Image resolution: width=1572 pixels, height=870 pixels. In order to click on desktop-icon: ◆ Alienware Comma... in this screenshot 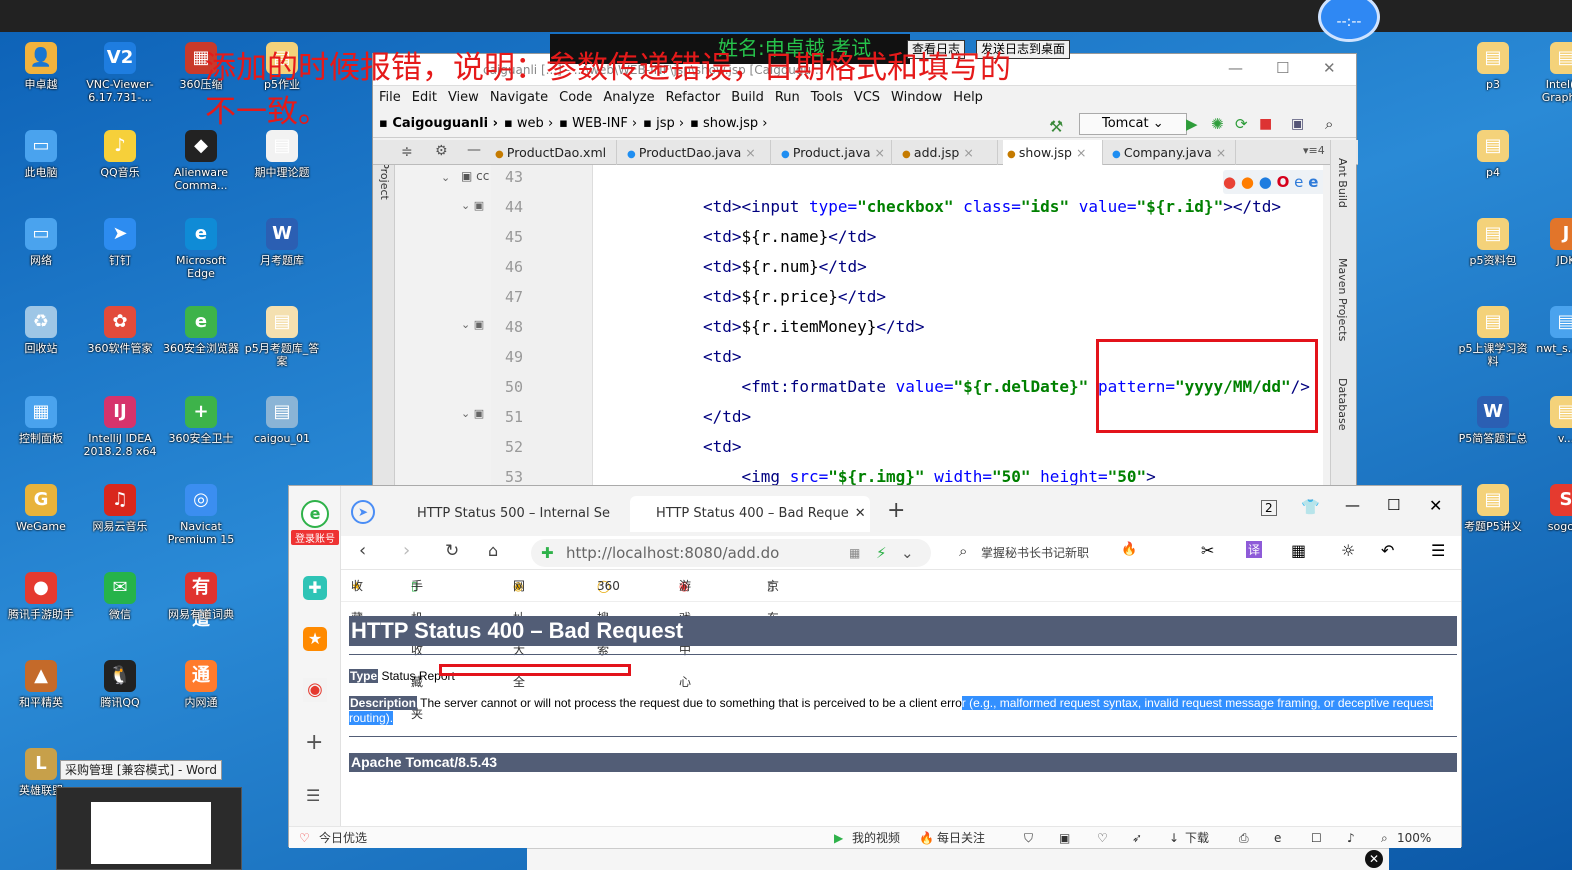, I will do `click(201, 161)`.